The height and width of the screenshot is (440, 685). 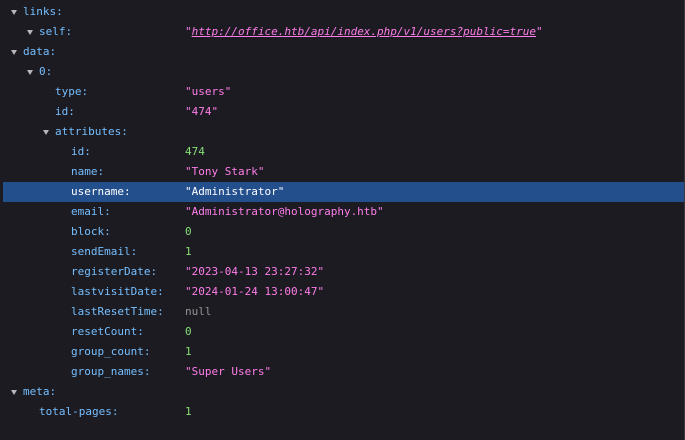 What do you see at coordinates (117, 291) in the screenshot?
I see `json-key: lastvisitDate:` at bounding box center [117, 291].